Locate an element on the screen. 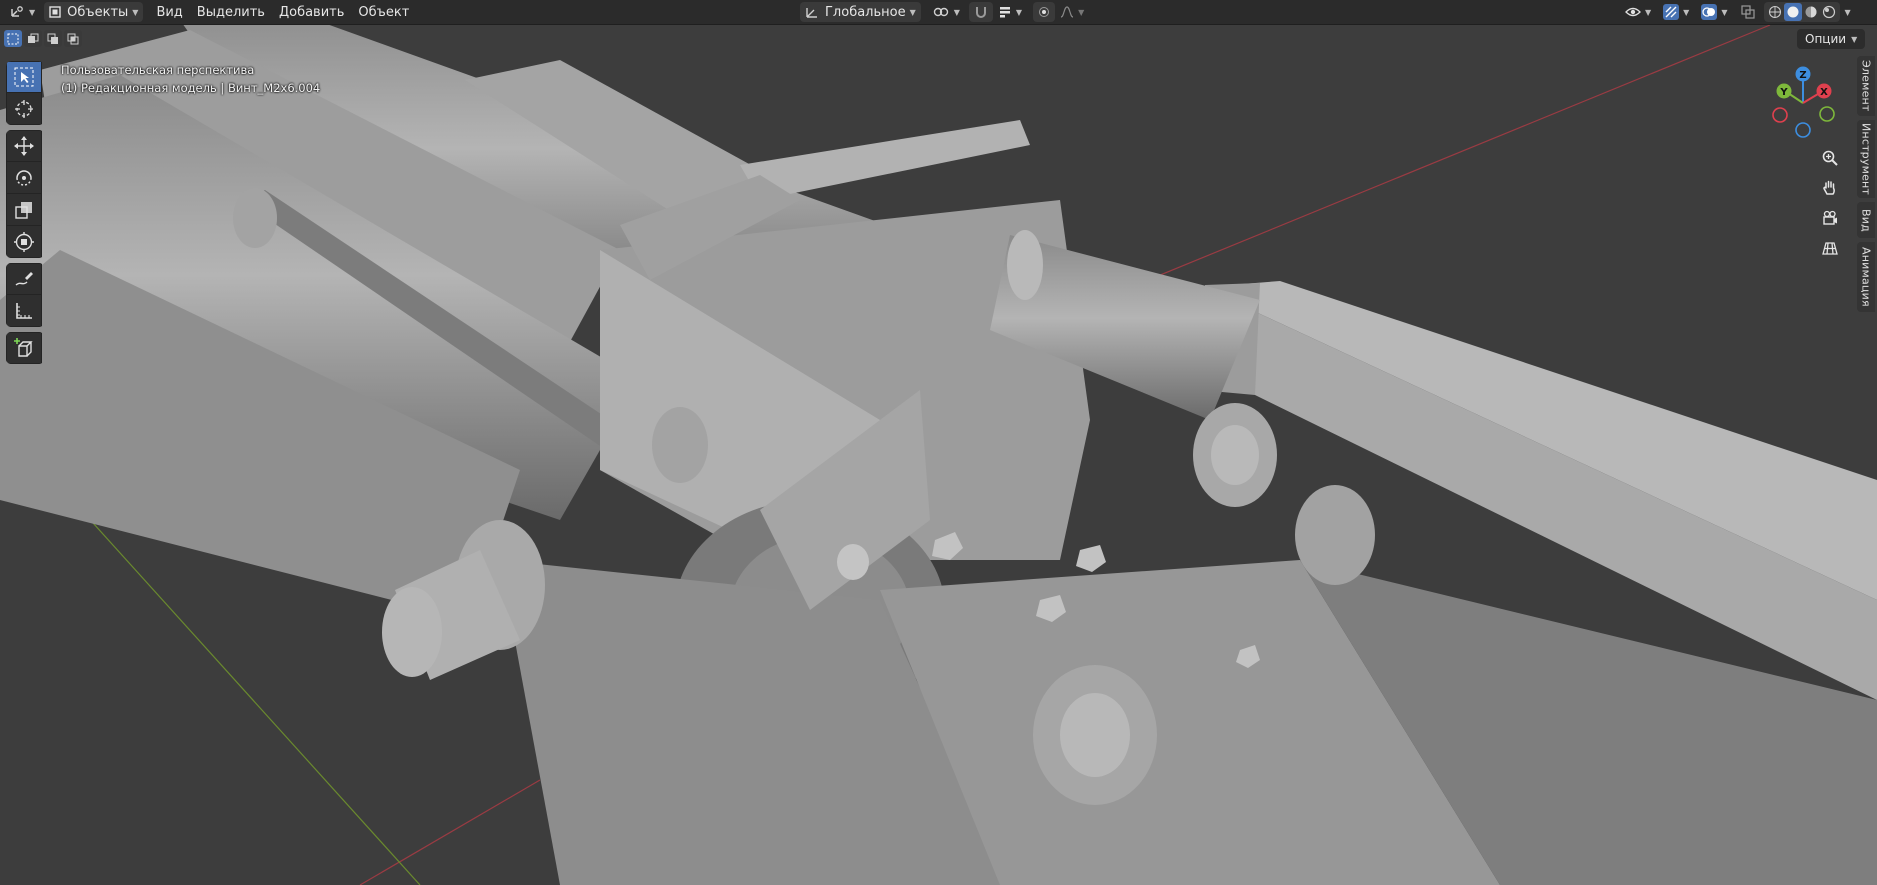  rod-end is located at coordinates (255, 218).